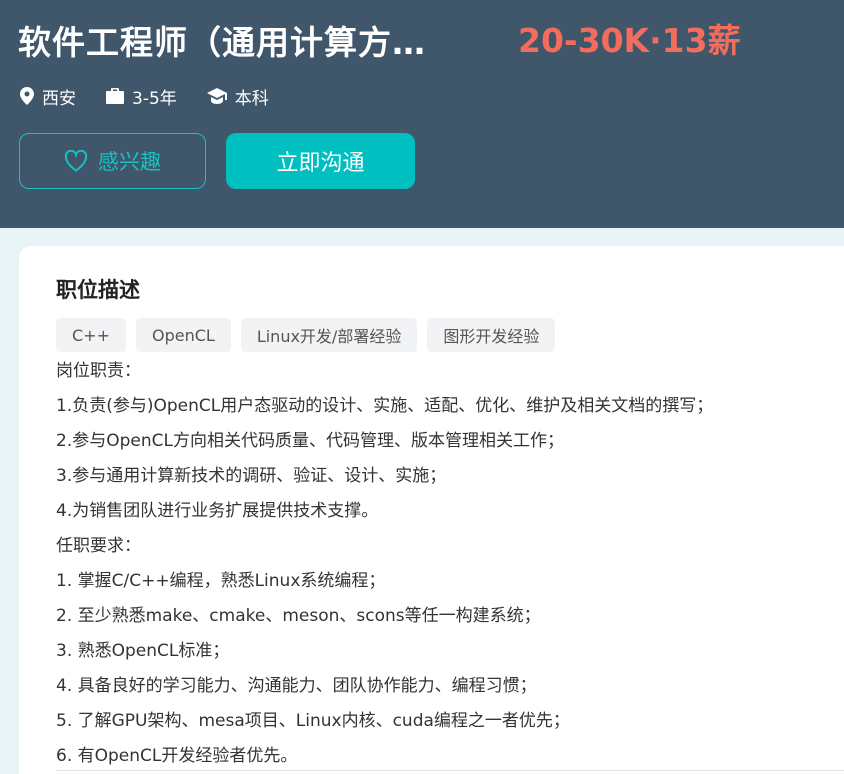 This screenshot has height=774, width=844. What do you see at coordinates (251, 98) in the screenshot?
I see `education-text: 本科` at bounding box center [251, 98].